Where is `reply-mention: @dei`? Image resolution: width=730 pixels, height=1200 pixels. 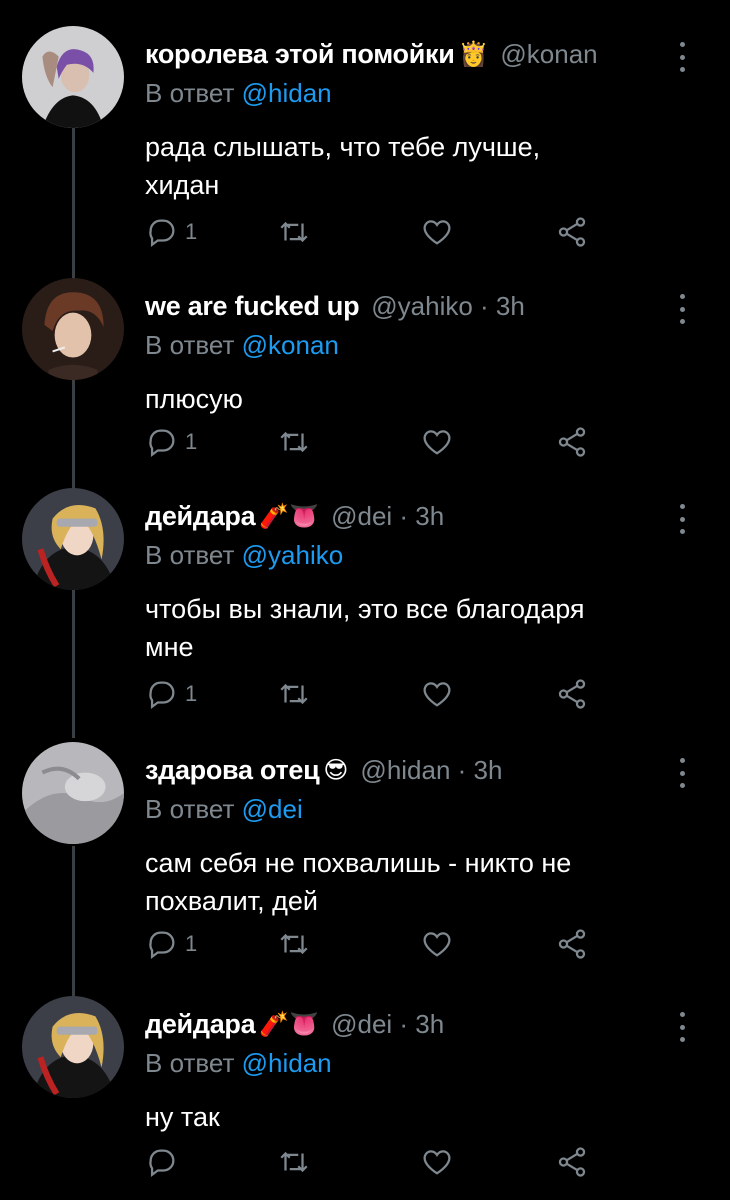
reply-mention: @dei is located at coordinates (272, 809).